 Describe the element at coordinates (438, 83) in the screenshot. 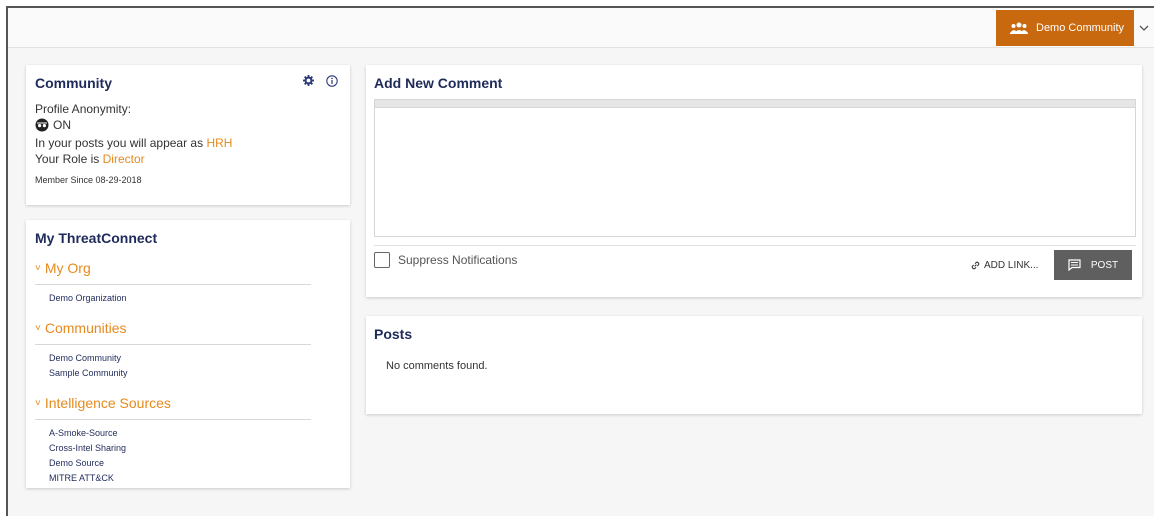

I see `add-comment-title: Add New Comment` at that location.